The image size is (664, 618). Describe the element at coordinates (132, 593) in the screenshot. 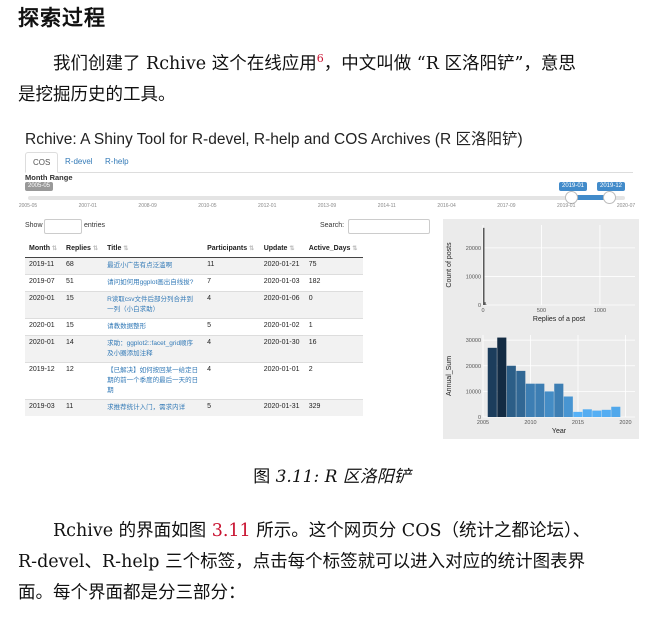

I see `desc-line3: 面。每个界面都是分三部分：` at that location.